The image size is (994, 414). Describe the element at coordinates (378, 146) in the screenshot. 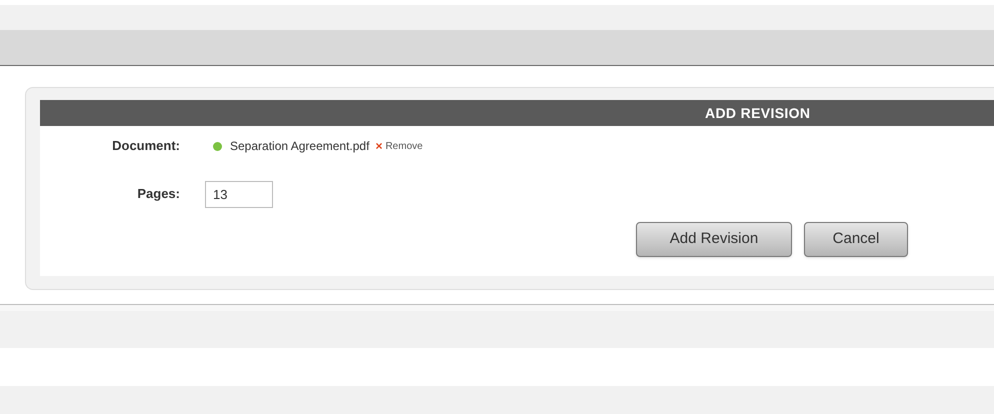

I see `remove-icon: ×` at that location.